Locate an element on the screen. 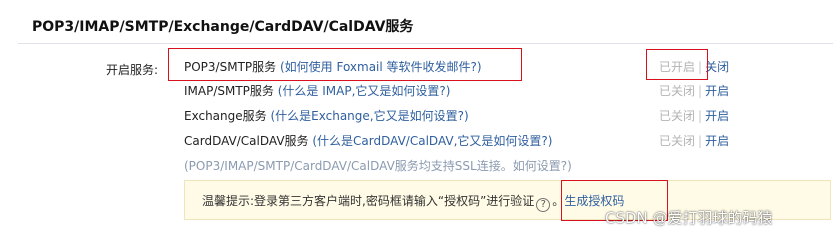 The width and height of the screenshot is (833, 241). status-state: 已开启 is located at coordinates (677, 67).